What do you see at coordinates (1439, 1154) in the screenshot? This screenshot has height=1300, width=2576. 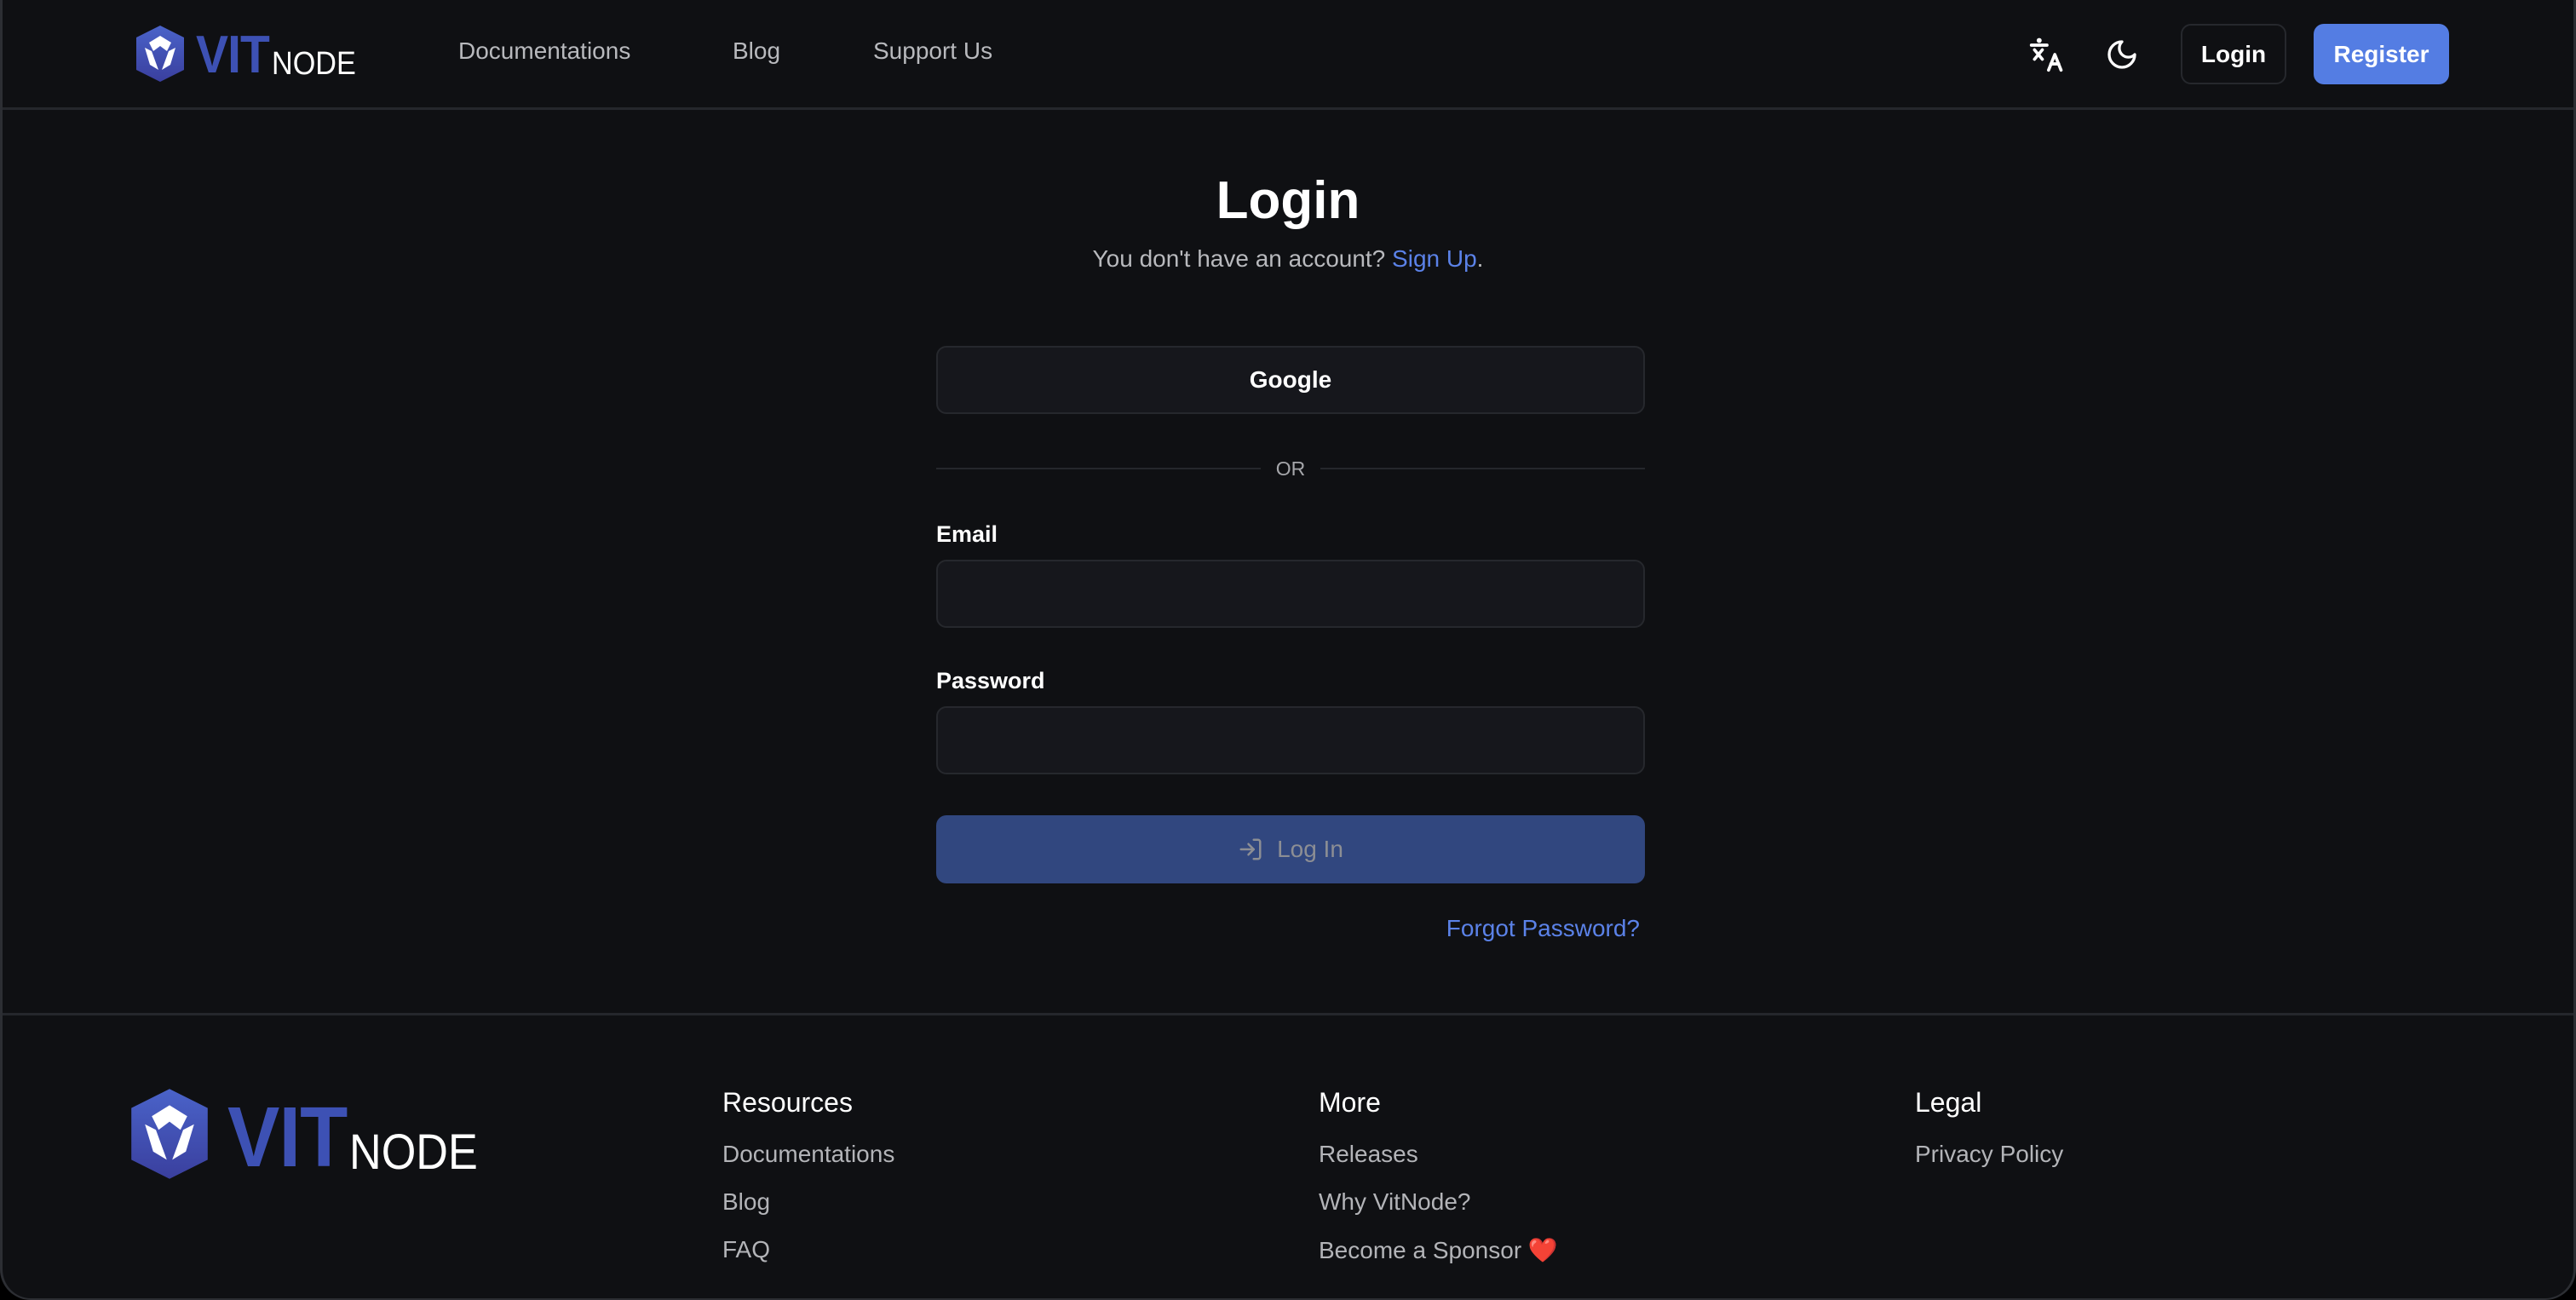 I see `footer-link-releases: Releases` at bounding box center [1439, 1154].